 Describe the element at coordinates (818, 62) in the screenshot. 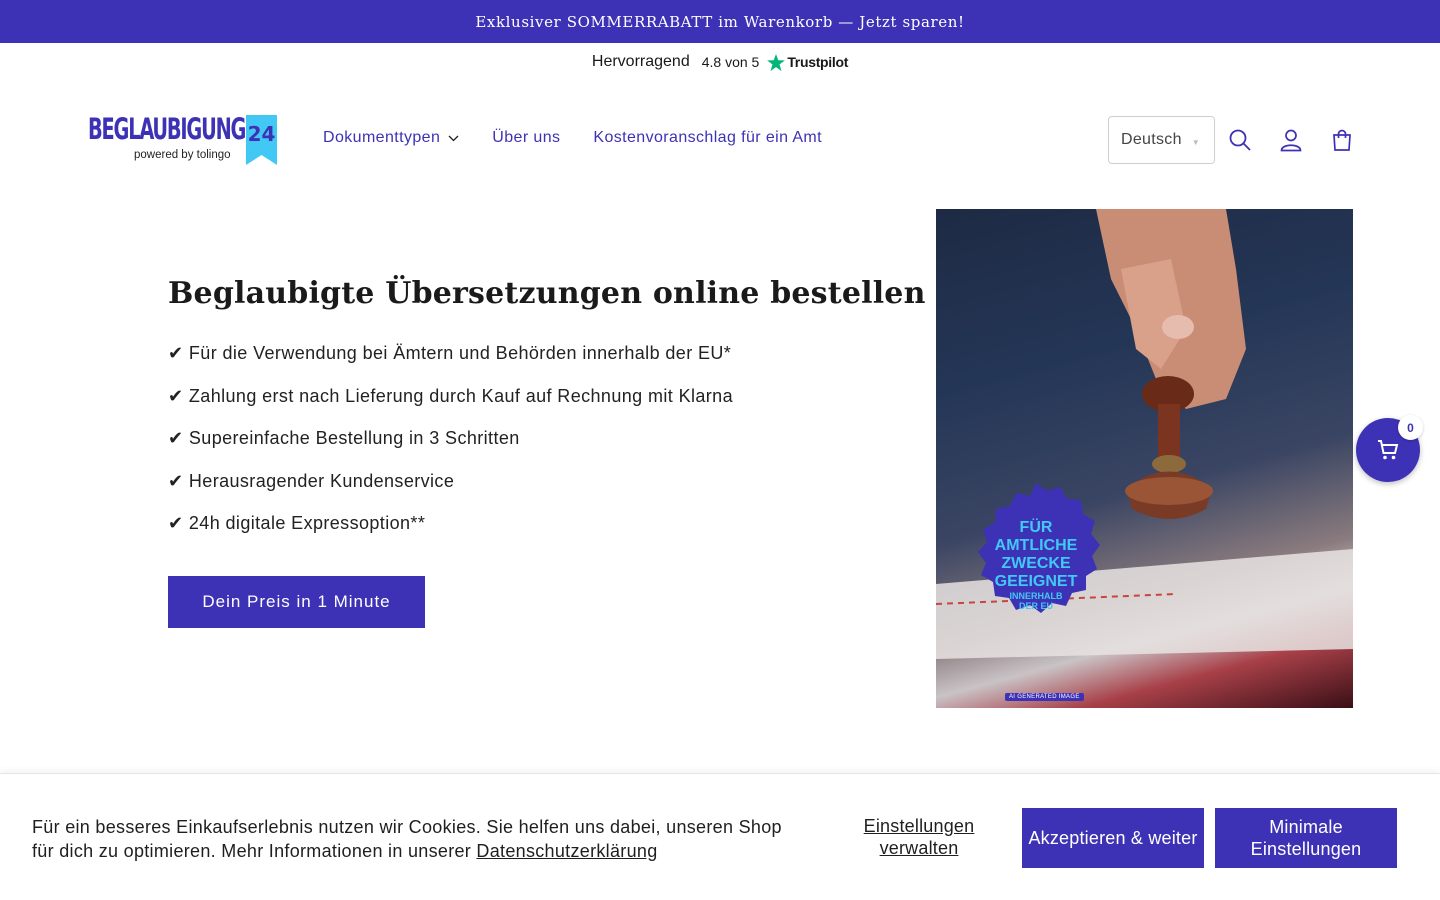

I see `trustpilot-brand-text: Trustpilot` at that location.